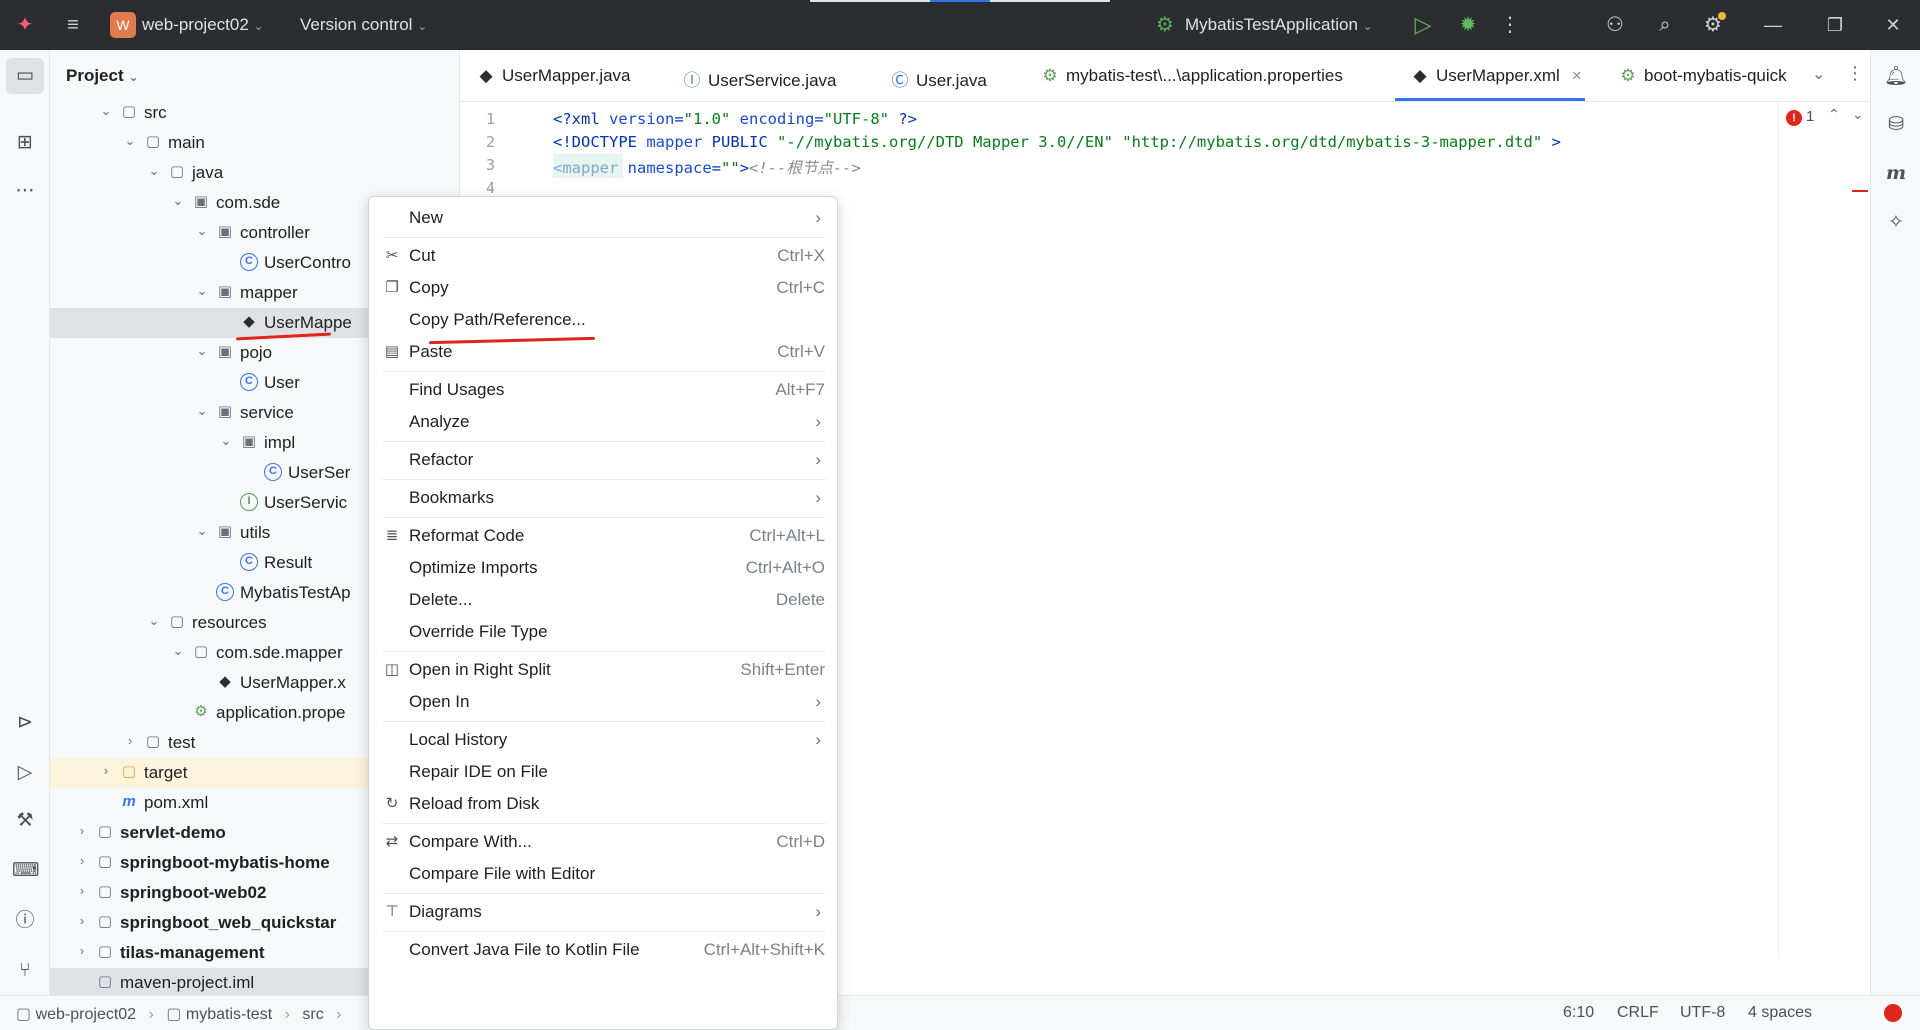 The height and width of the screenshot is (1030, 1920). What do you see at coordinates (1794, 118) in the screenshot?
I see `error-icon: !` at bounding box center [1794, 118].